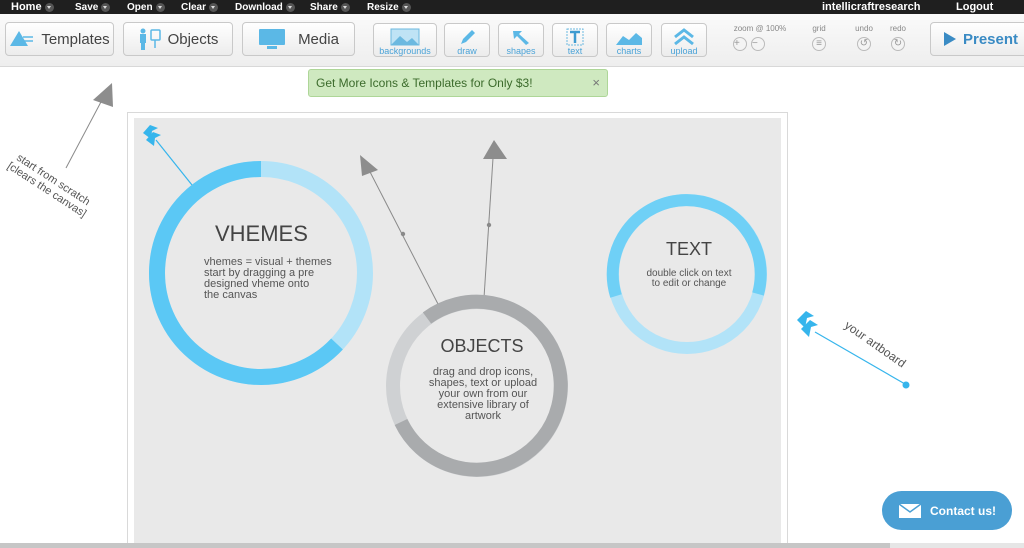  What do you see at coordinates (963, 510) in the screenshot?
I see `contact-us-label: Contact us!` at bounding box center [963, 510].